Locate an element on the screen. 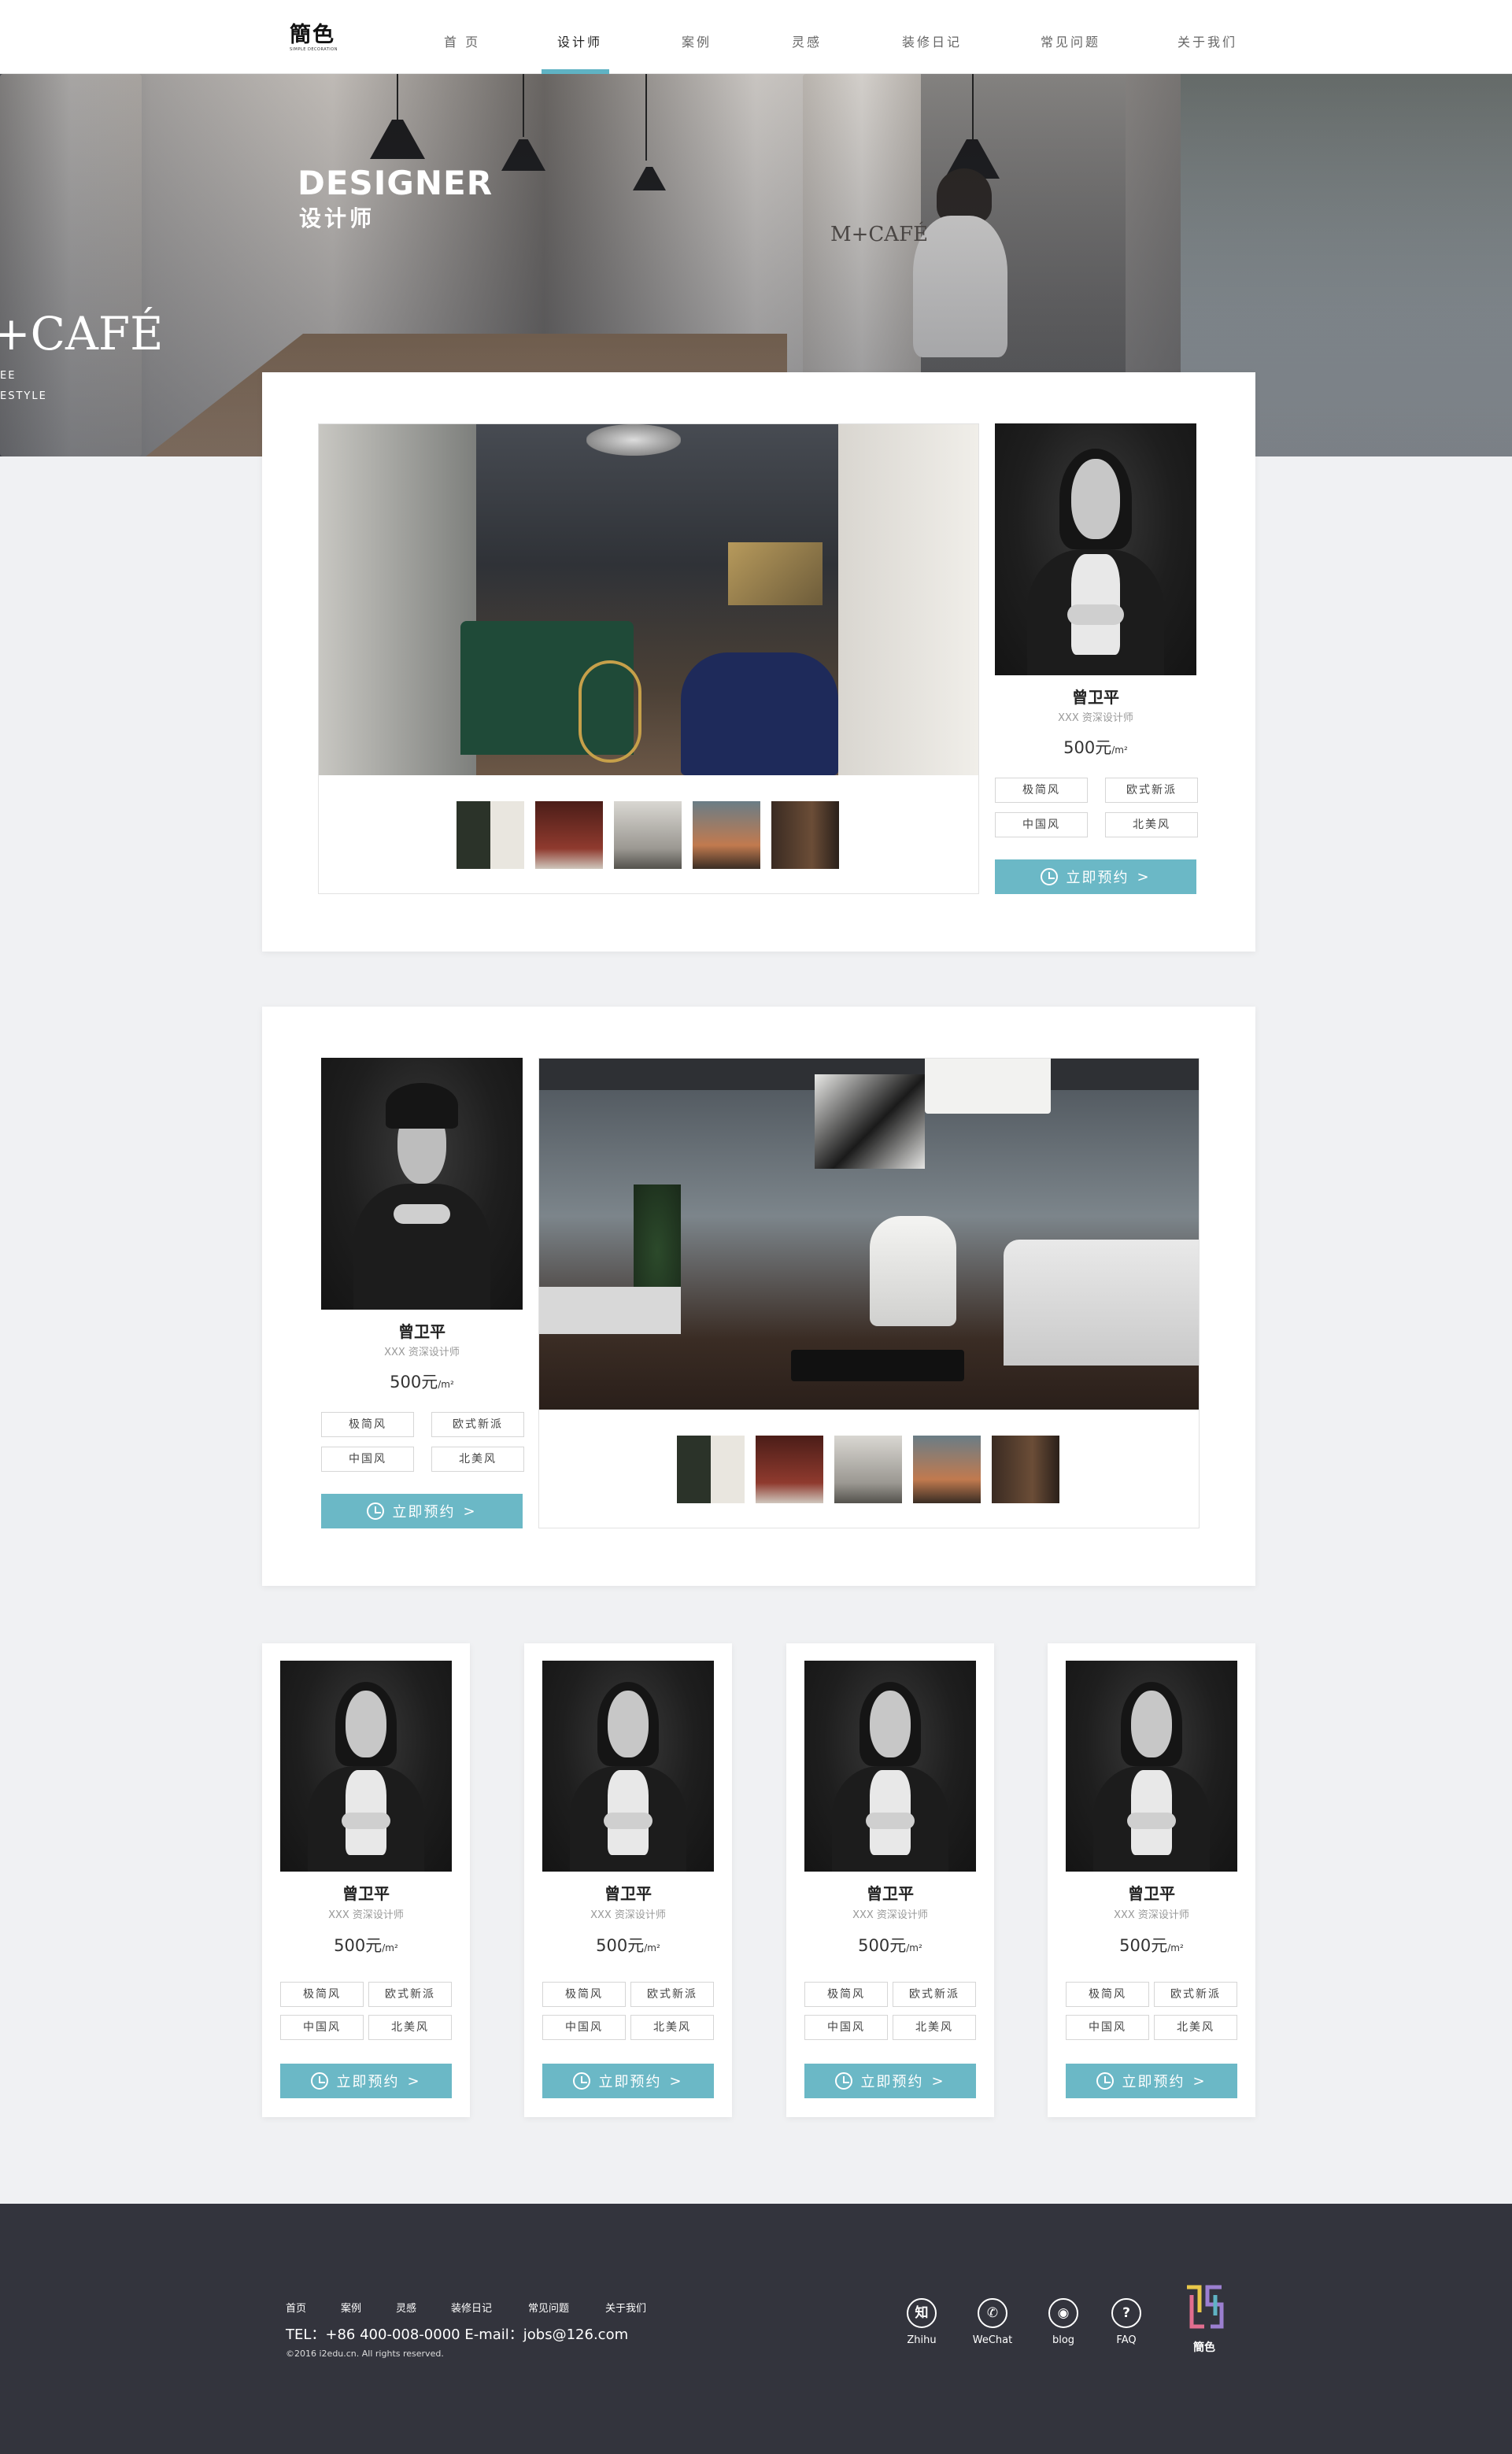 The image size is (1512, 2454). footer-nav-diary: 装修日记 is located at coordinates (472, 2307).